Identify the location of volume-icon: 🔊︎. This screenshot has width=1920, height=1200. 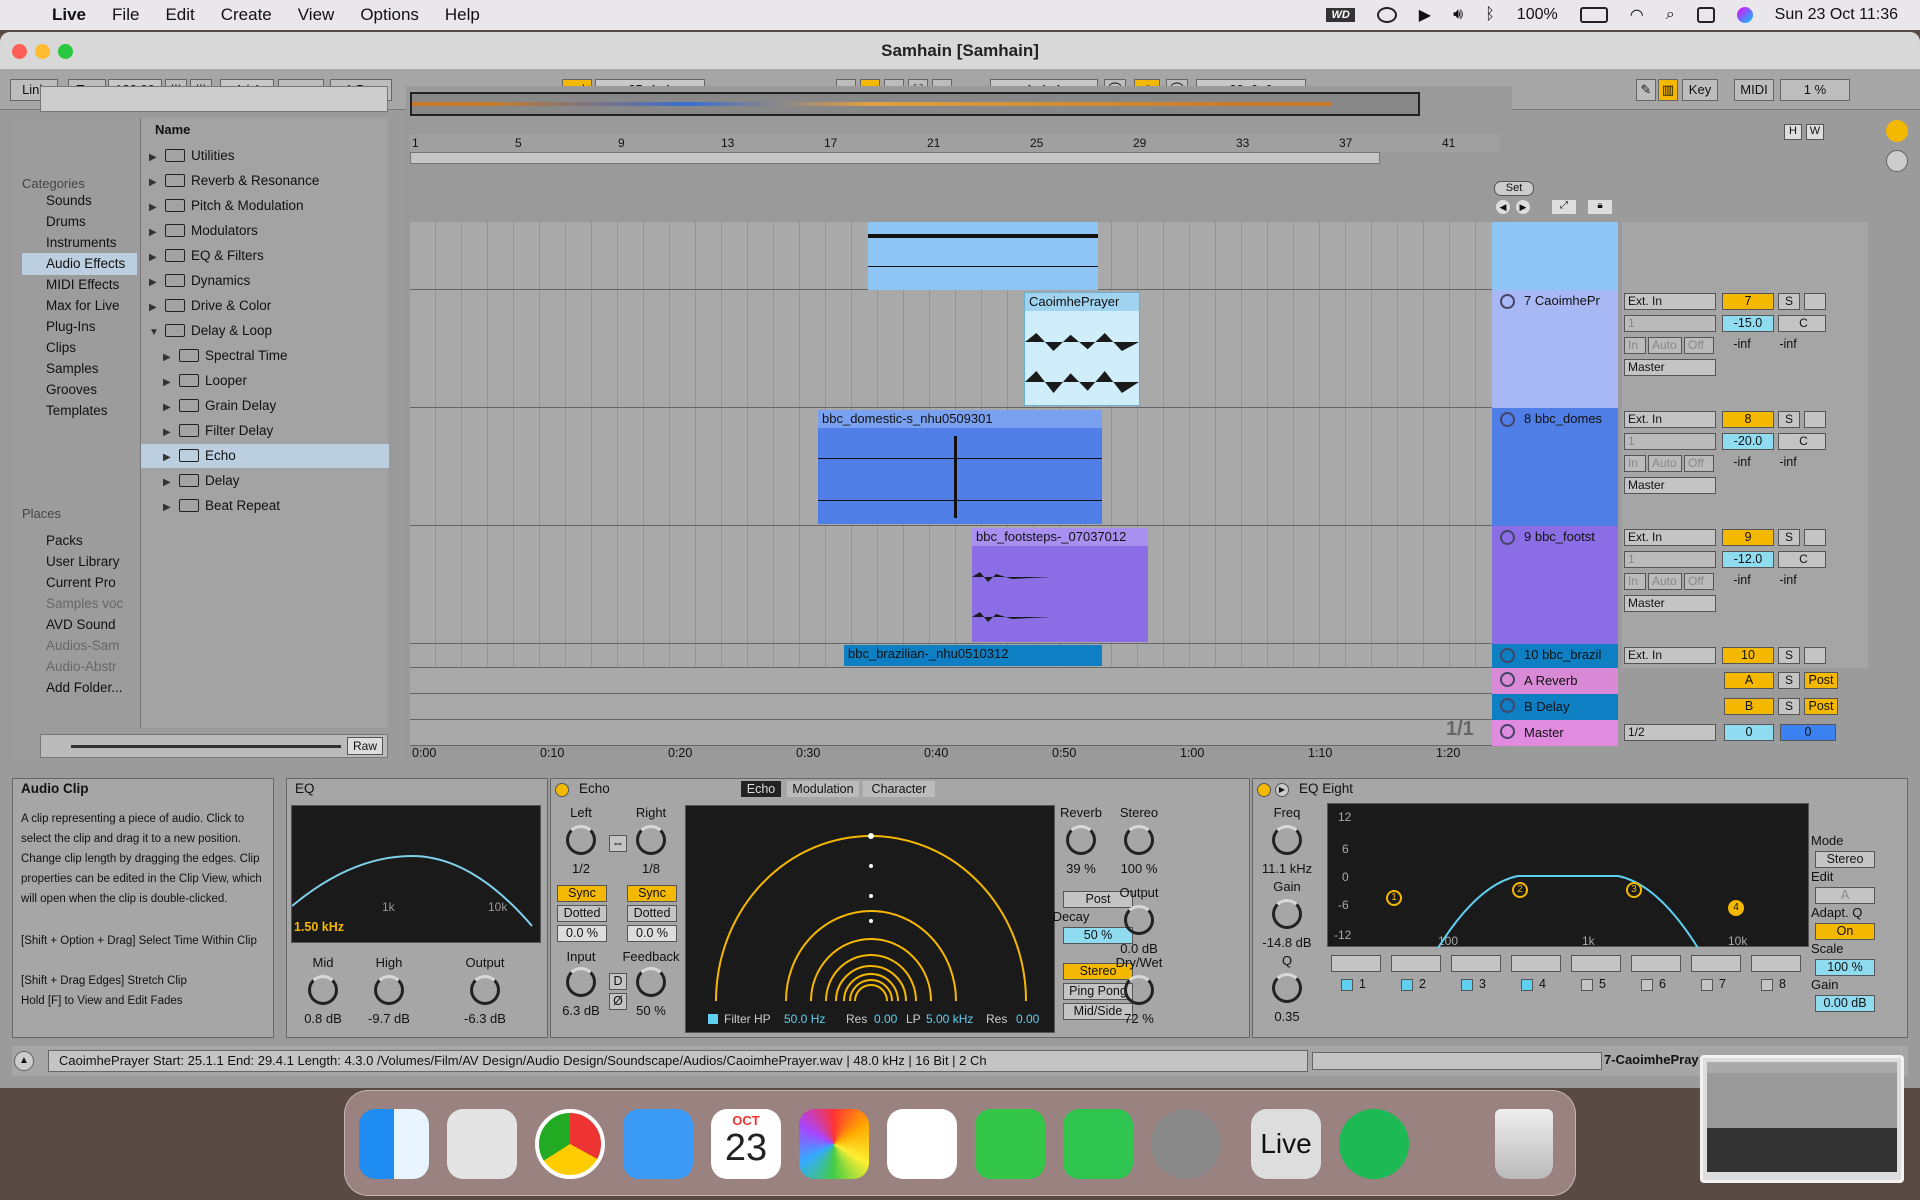
(1458, 15).